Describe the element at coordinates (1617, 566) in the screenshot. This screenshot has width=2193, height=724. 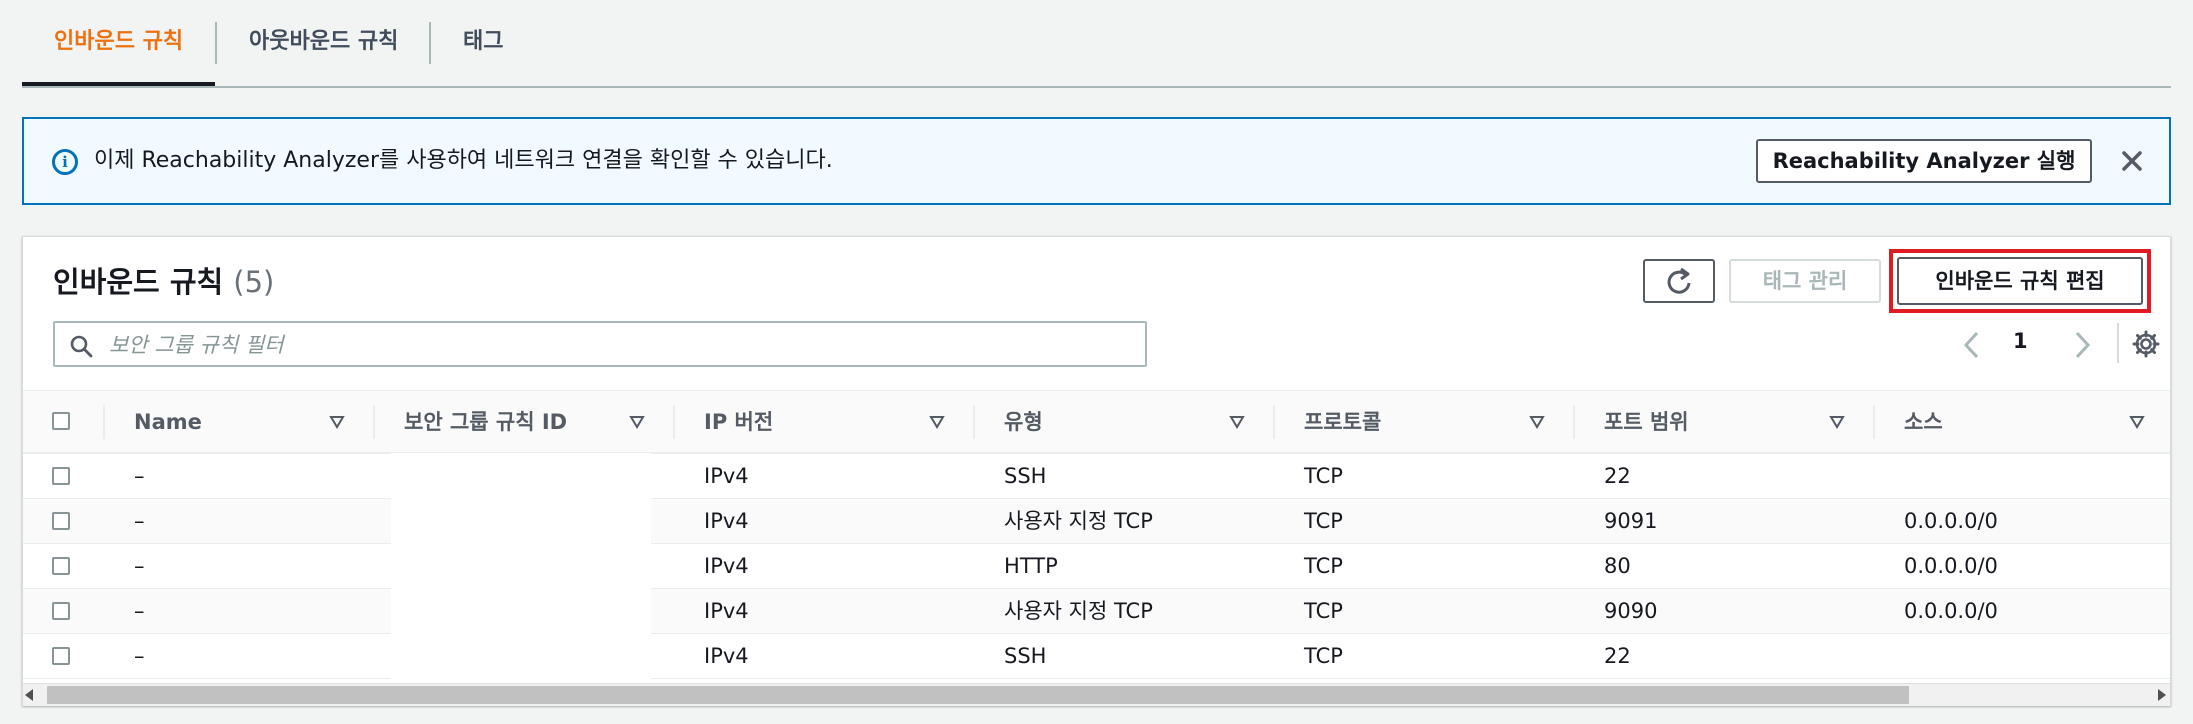
I see `cell-port-range: 80` at that location.